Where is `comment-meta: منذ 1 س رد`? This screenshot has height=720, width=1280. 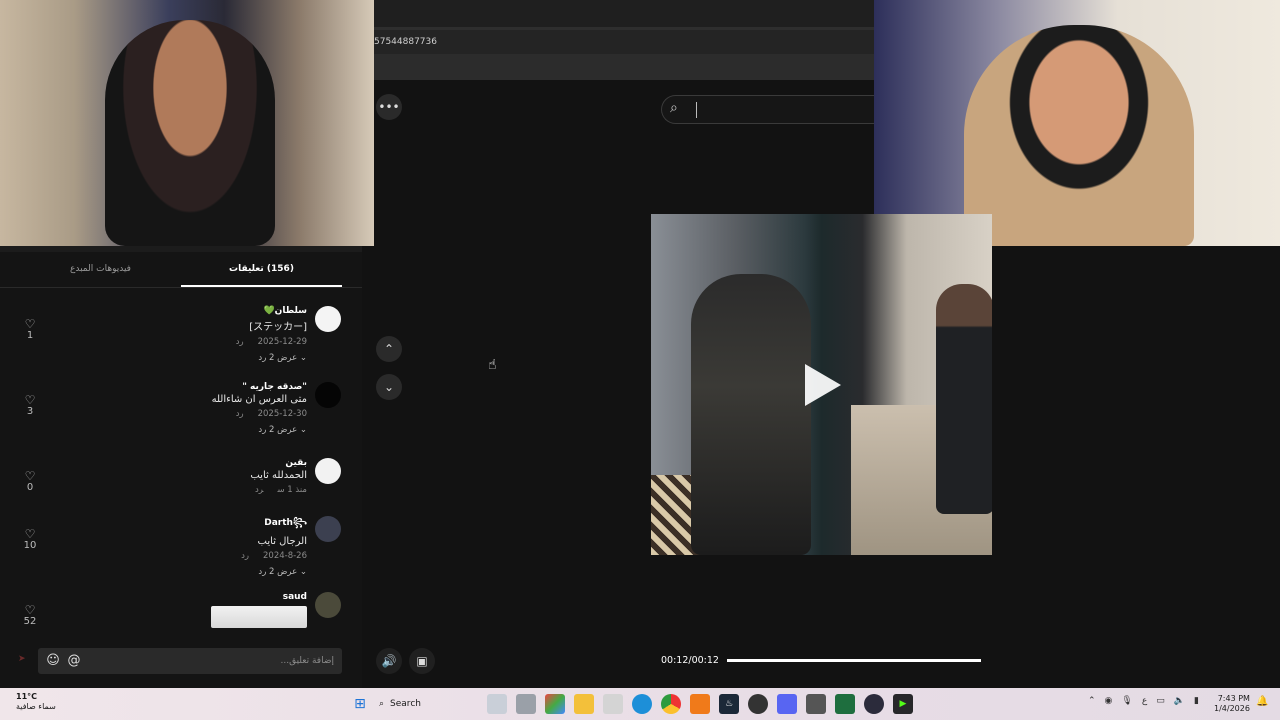 comment-meta: منذ 1 س رد is located at coordinates (187, 490).